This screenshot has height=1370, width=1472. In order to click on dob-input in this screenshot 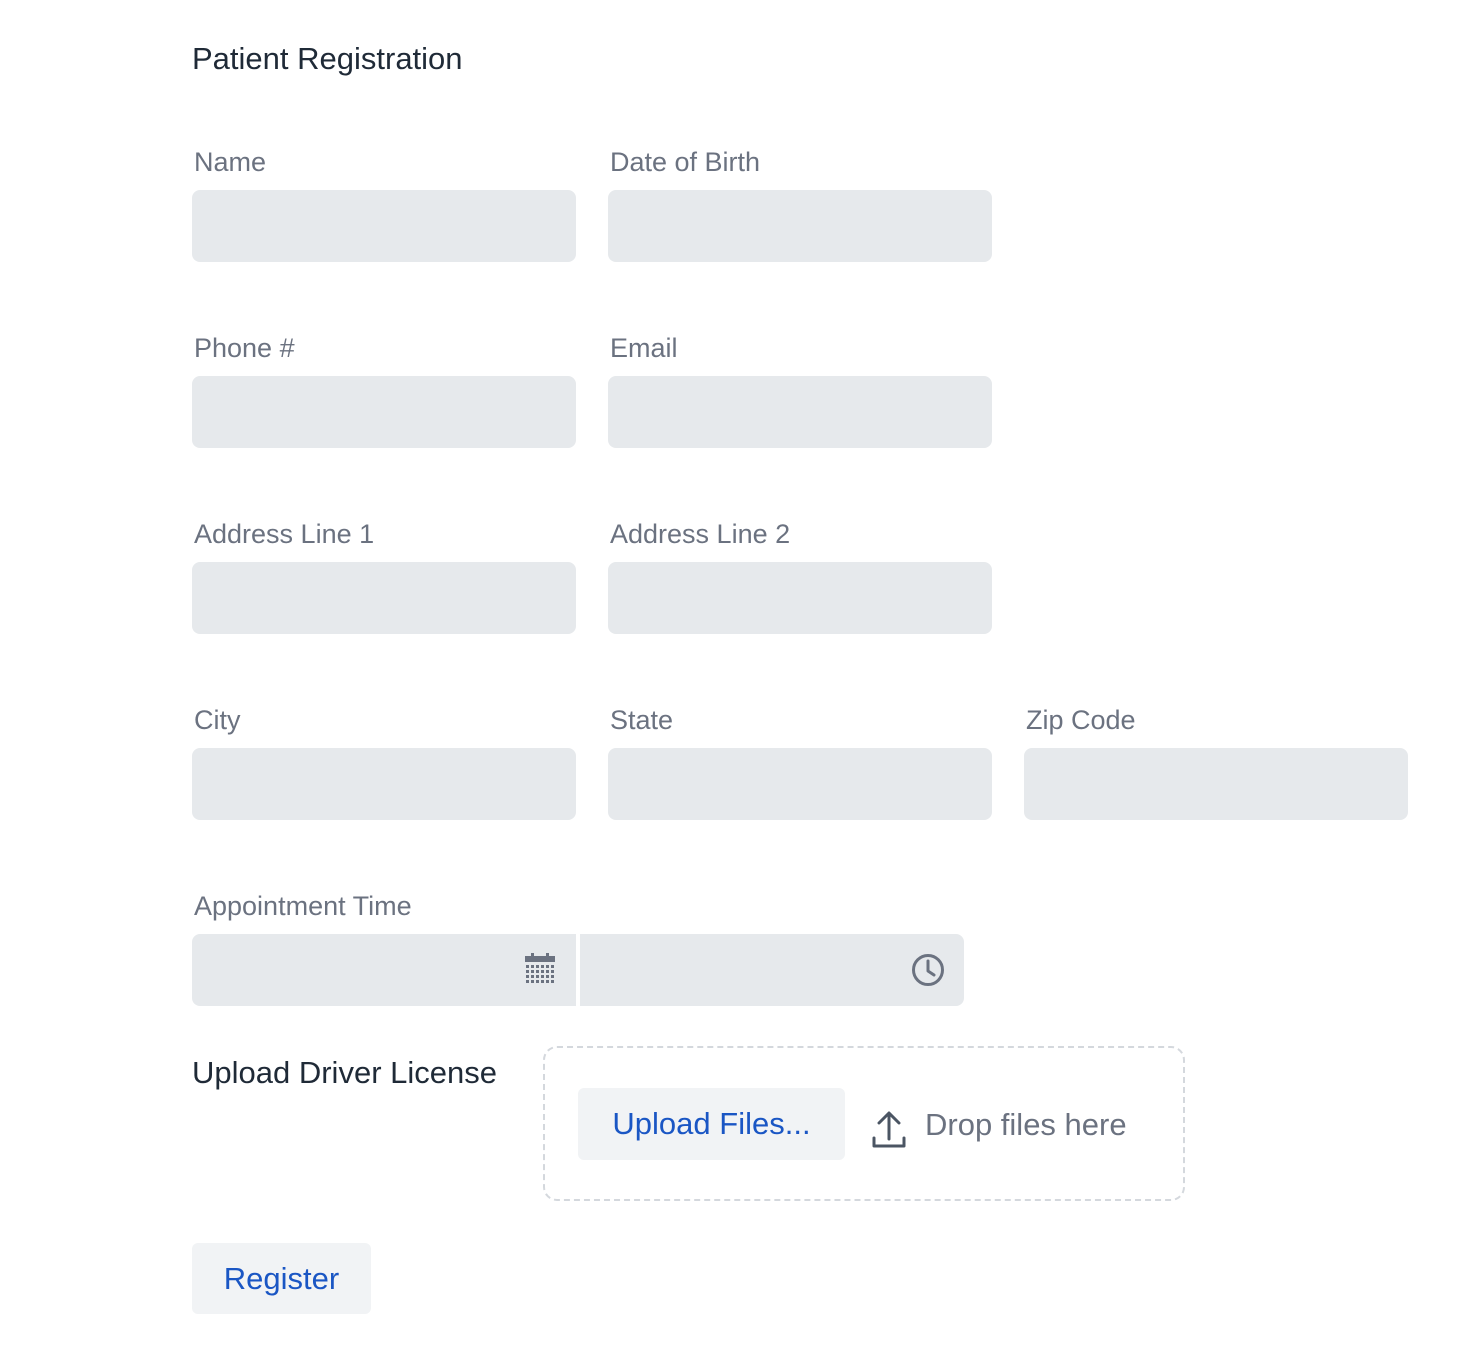, I will do `click(800, 226)`.